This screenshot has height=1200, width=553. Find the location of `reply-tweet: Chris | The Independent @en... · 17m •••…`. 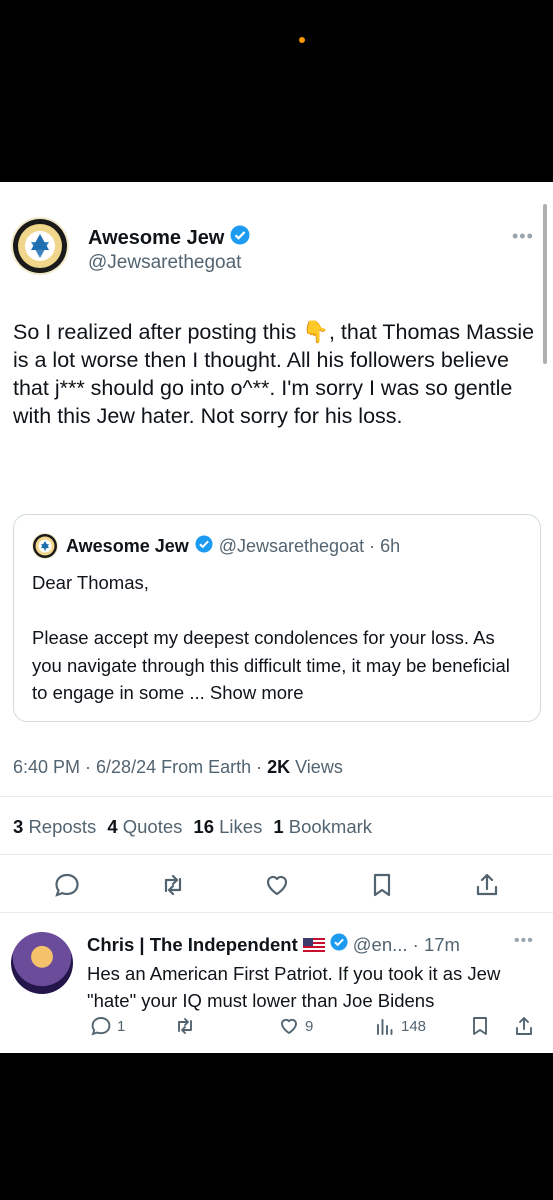

reply-tweet: Chris | The Independent @en... · 17m •••… is located at coordinates (276, 985).